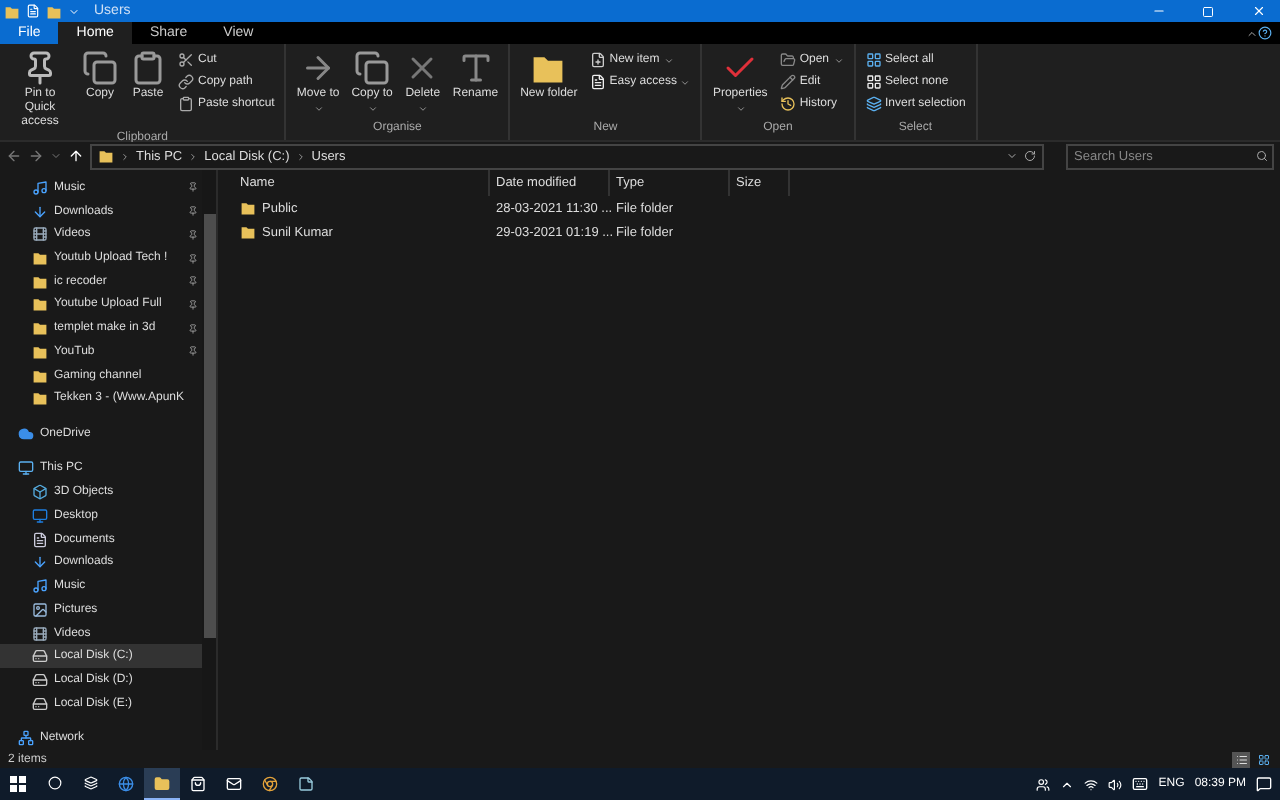  I want to click on up-button, so click(76, 156).